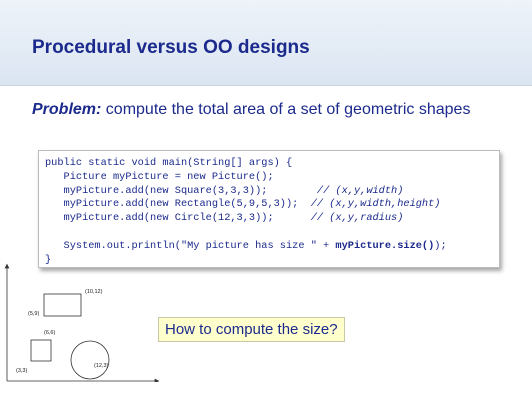  Describe the element at coordinates (251, 329) in the screenshot. I see `question-callout: How to compute the size?` at that location.